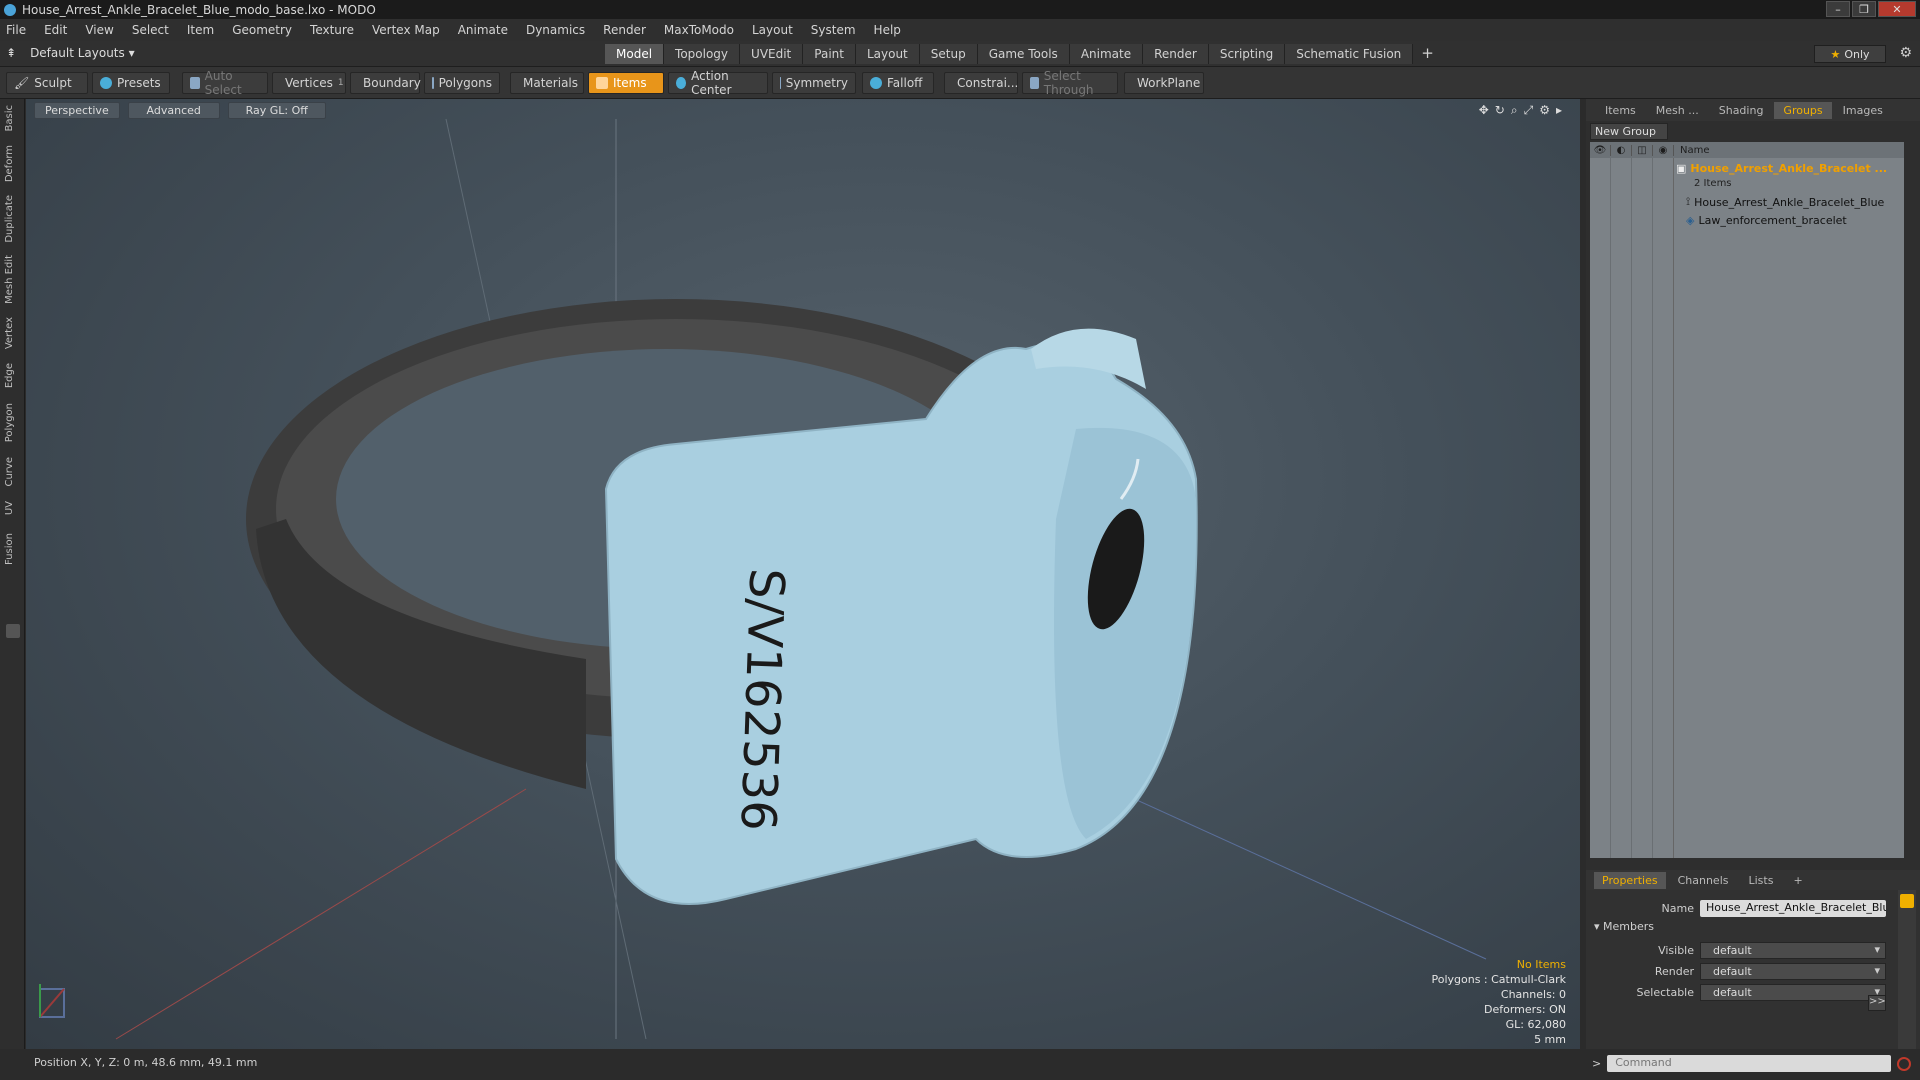 The width and height of the screenshot is (1920, 1080). What do you see at coordinates (13, 631) in the screenshot?
I see `rail-toggle-button` at bounding box center [13, 631].